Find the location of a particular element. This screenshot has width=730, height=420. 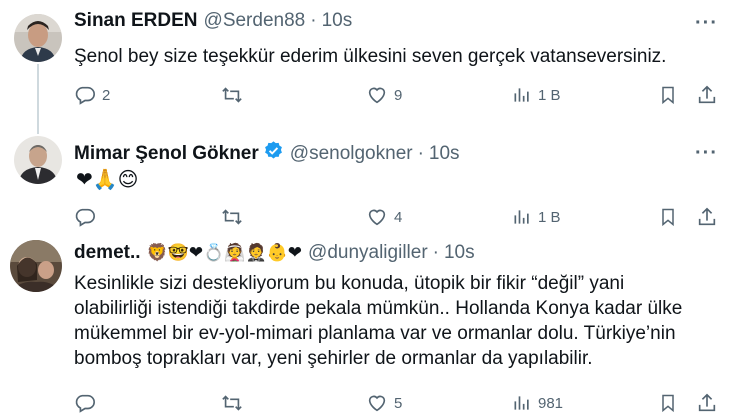

author-handle: @dunyaligiller is located at coordinates (368, 253).